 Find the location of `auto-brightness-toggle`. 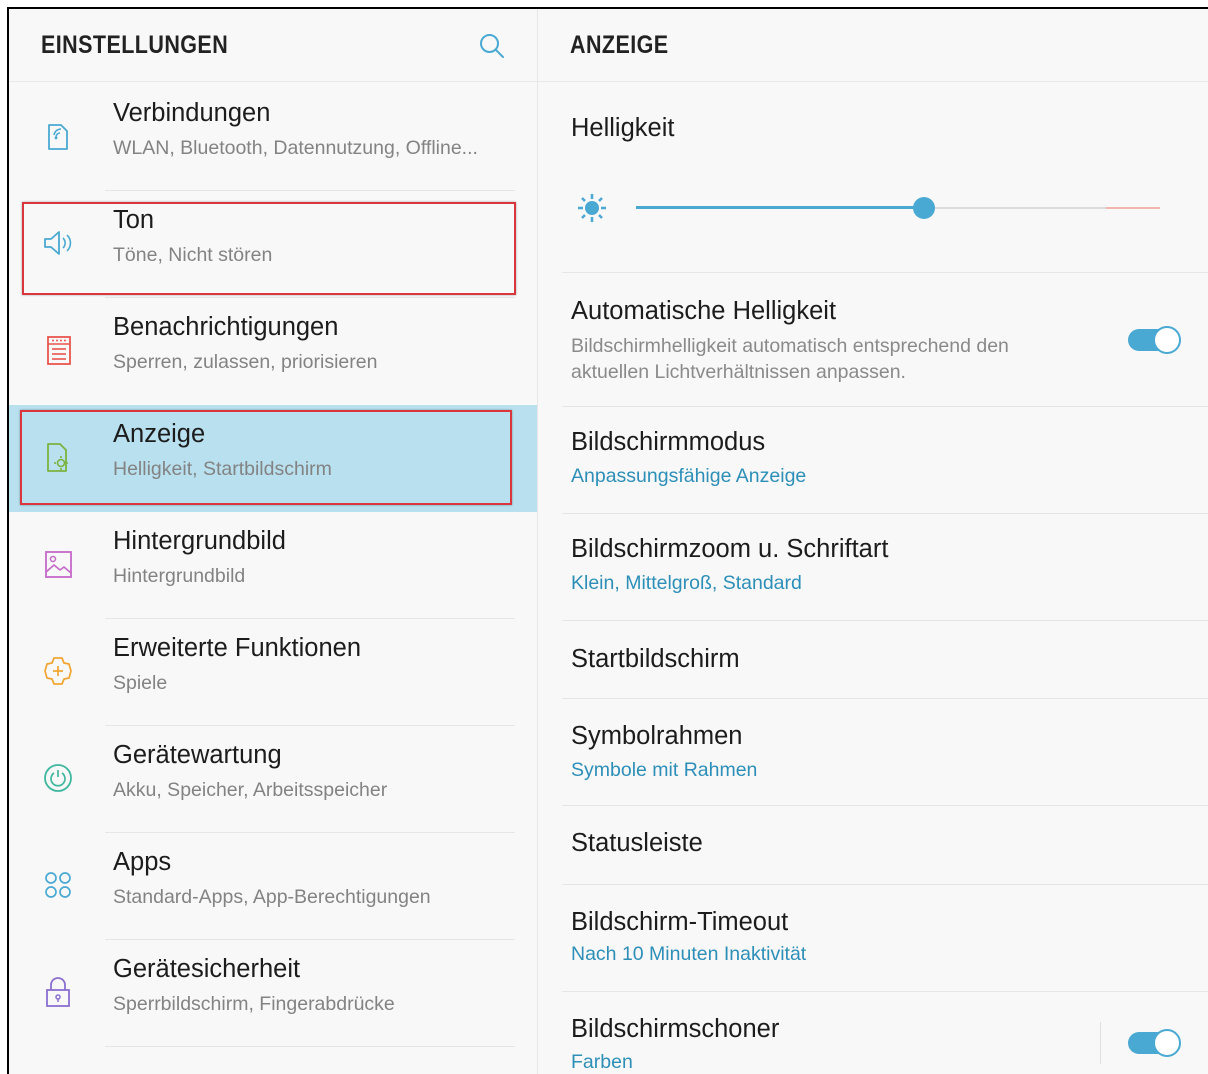

auto-brightness-toggle is located at coordinates (1155, 340).